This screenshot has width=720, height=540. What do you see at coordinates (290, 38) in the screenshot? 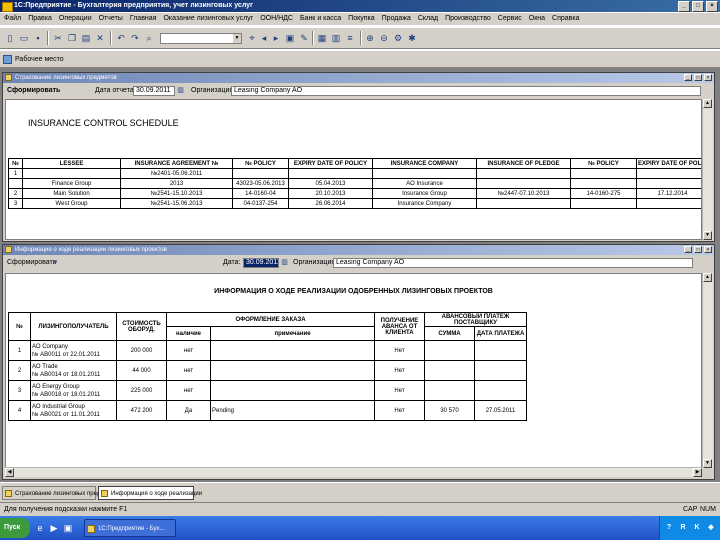
I see `folder-icon: ▣` at bounding box center [290, 38].